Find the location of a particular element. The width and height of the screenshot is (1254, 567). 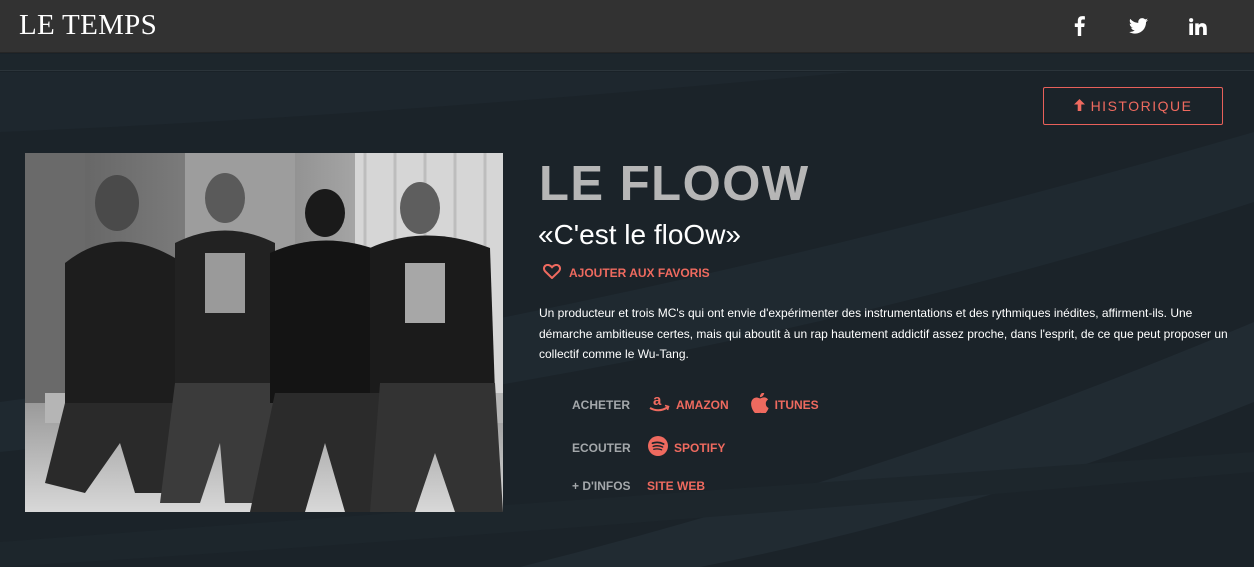

artist-quote: «C'est le floOw» is located at coordinates (639, 234).